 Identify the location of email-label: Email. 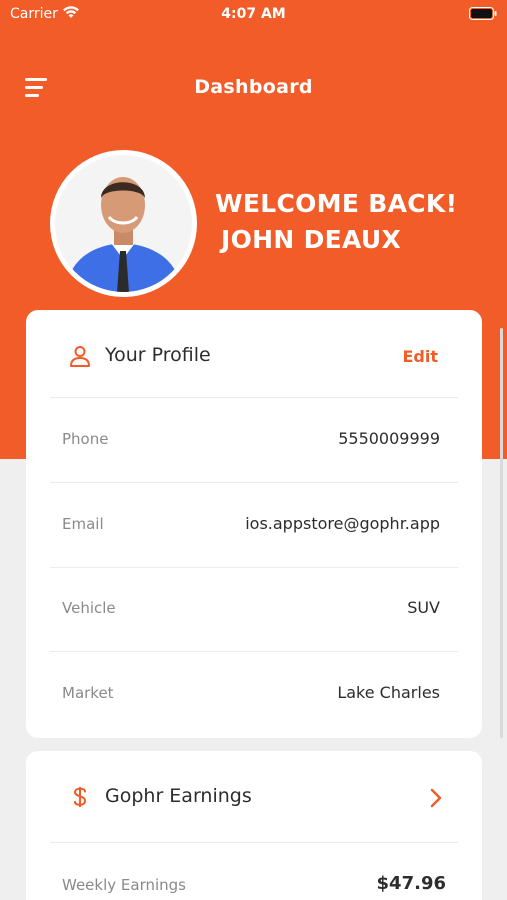
(83, 524).